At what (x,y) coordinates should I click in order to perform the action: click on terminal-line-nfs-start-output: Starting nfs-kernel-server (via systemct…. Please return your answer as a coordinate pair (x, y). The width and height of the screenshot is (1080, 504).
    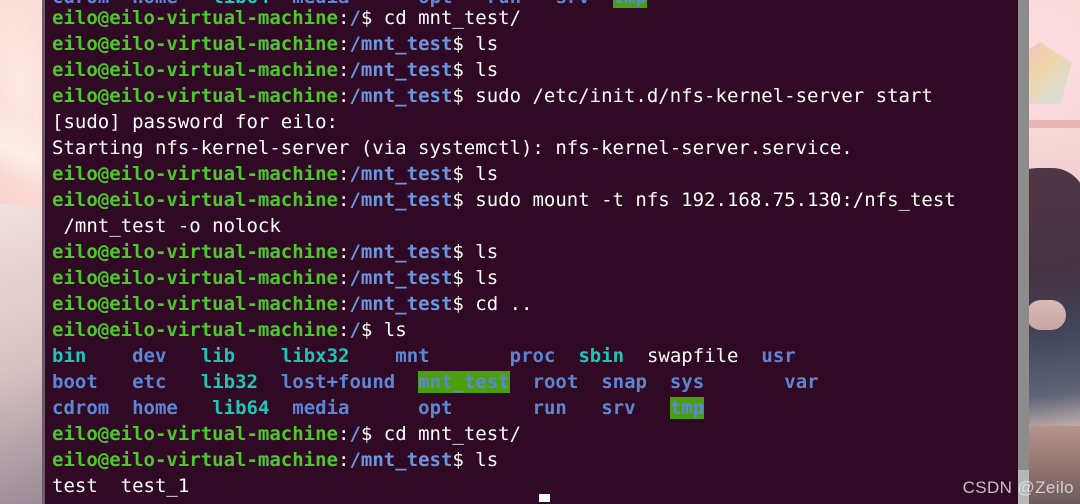
    Looking at the image, I should click on (452, 148).